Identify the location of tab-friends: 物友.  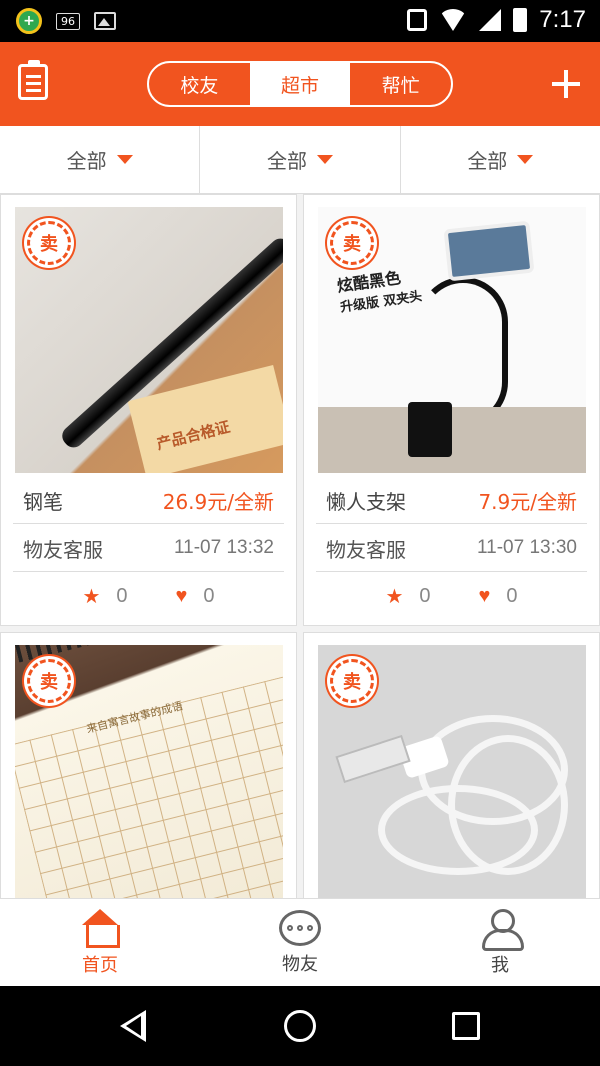
(300, 942).